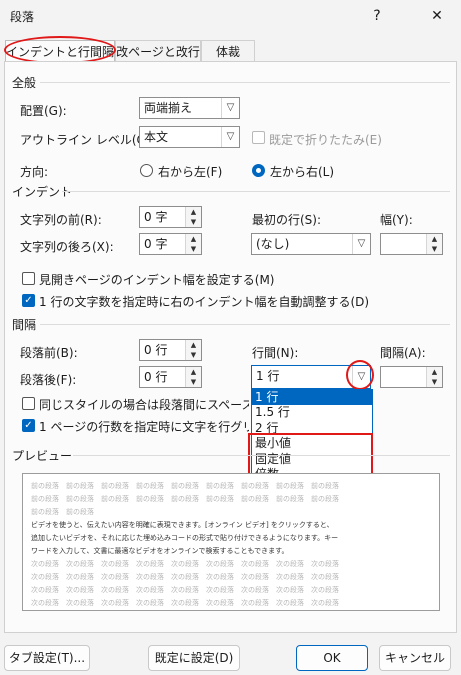  I want to click on preview-prev-line: 前の段落 前の段落, so click(62, 512).